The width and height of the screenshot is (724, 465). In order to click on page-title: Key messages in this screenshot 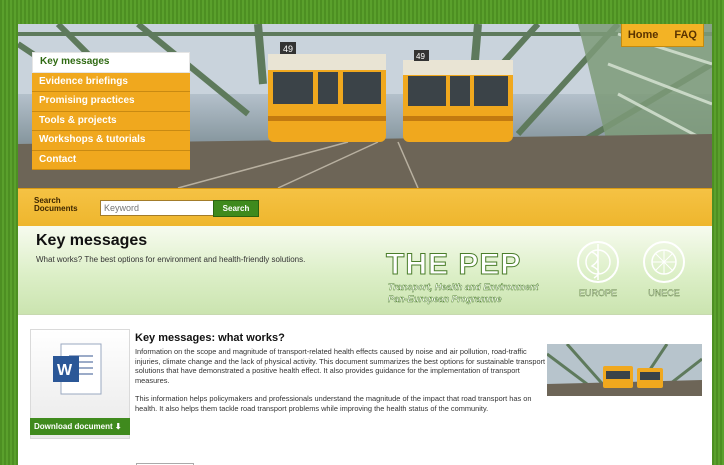, I will do `click(92, 240)`.